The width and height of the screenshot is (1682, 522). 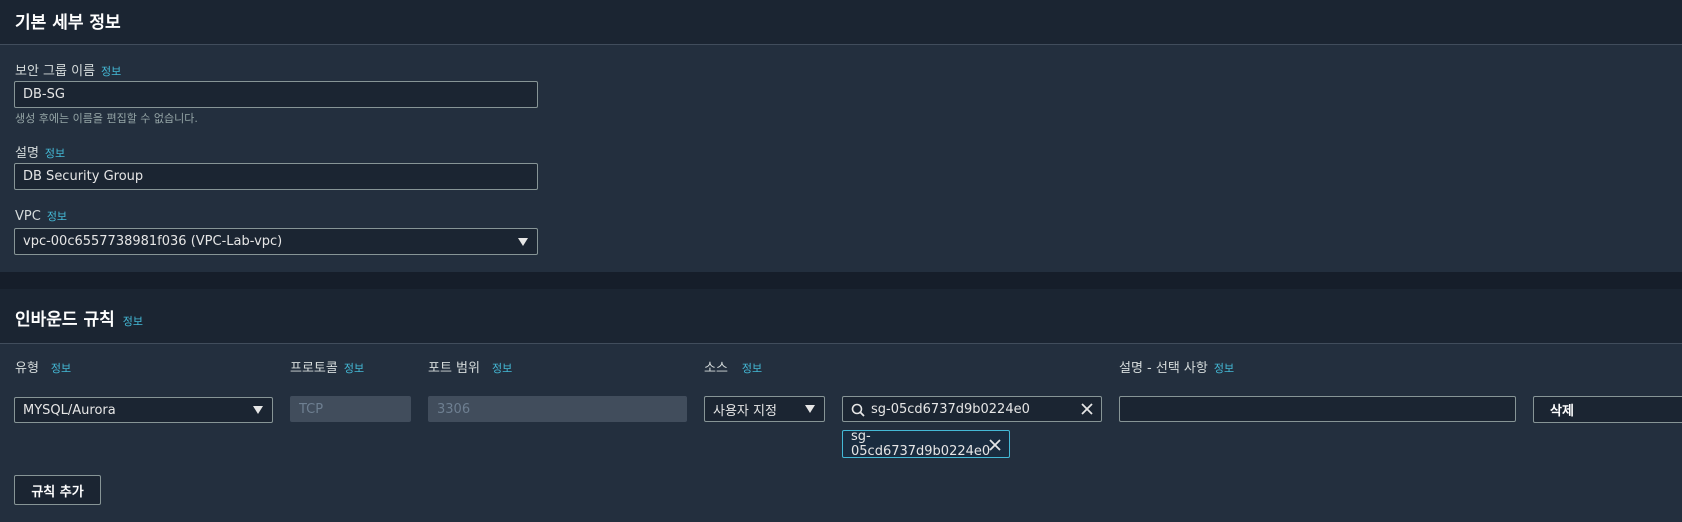 What do you see at coordinates (454, 409) in the screenshot?
I see `rule-port-value: 3306` at bounding box center [454, 409].